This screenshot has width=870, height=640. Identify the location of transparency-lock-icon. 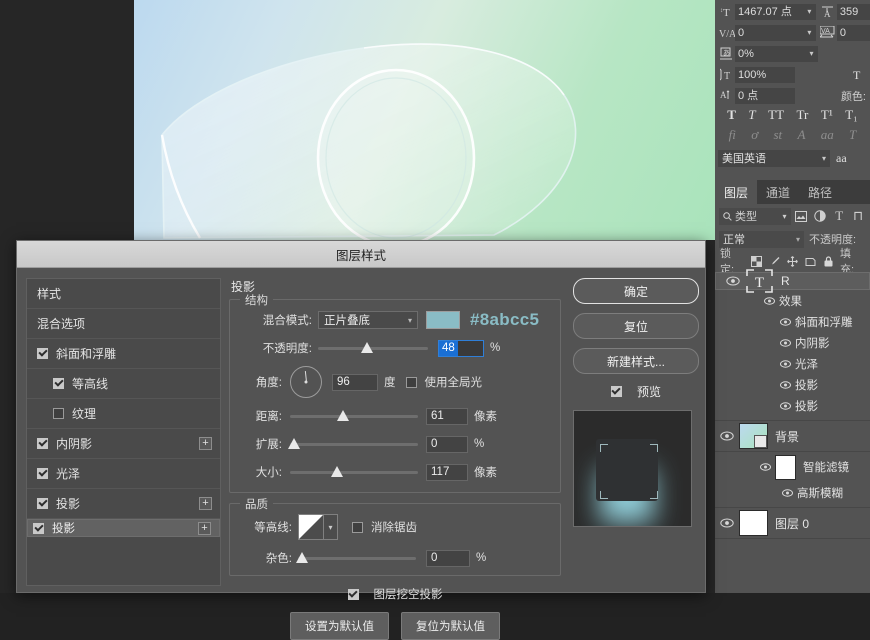
(756, 261).